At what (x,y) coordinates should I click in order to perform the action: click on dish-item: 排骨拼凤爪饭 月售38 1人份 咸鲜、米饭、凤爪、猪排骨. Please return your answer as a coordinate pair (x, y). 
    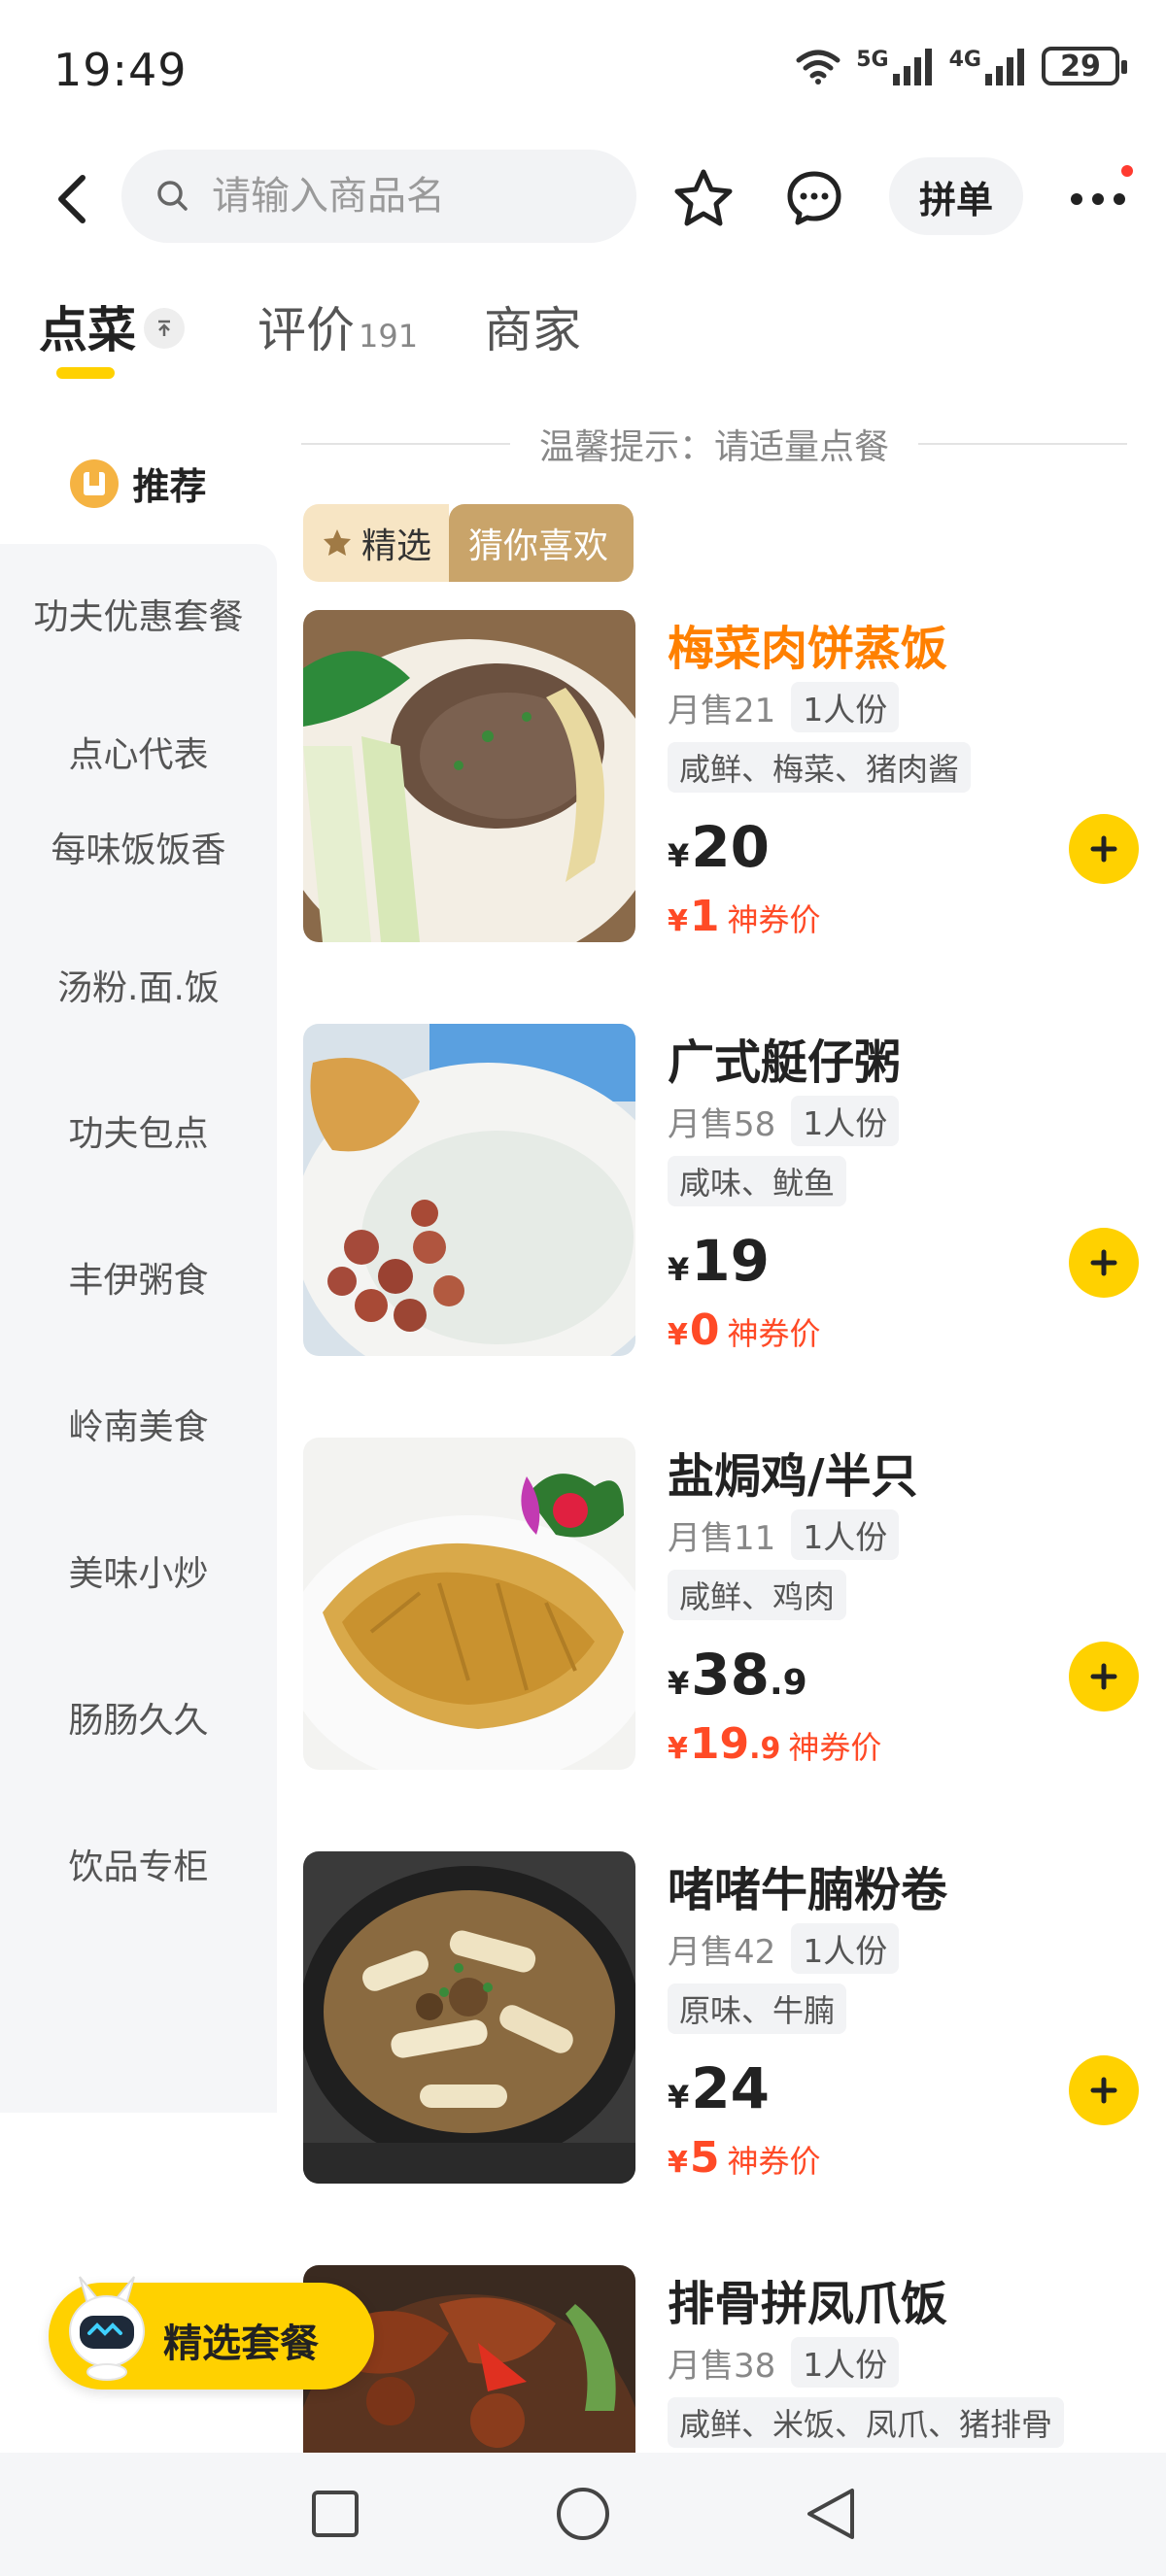
    Looking at the image, I should click on (721, 2359).